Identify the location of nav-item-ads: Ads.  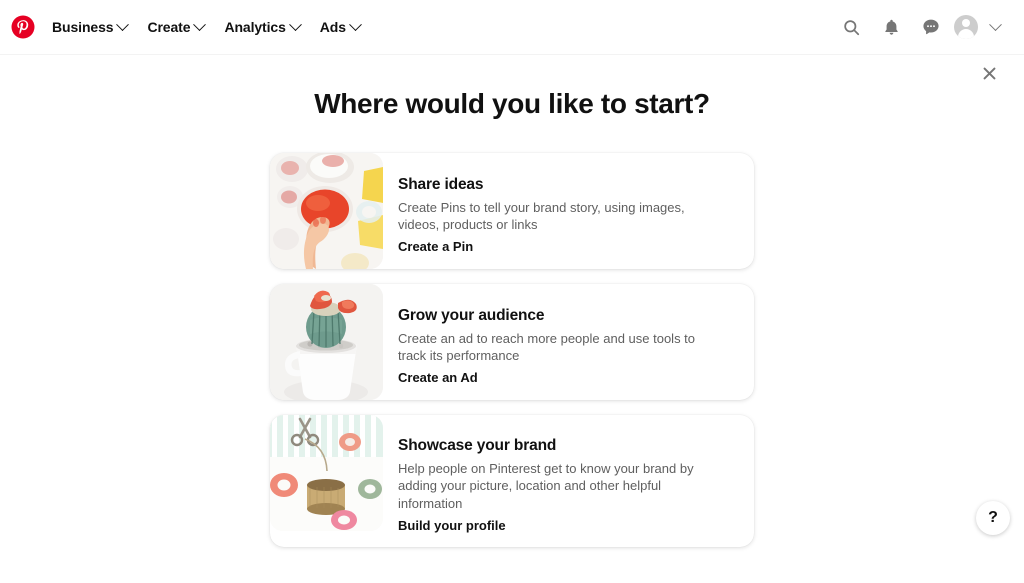
(340, 27).